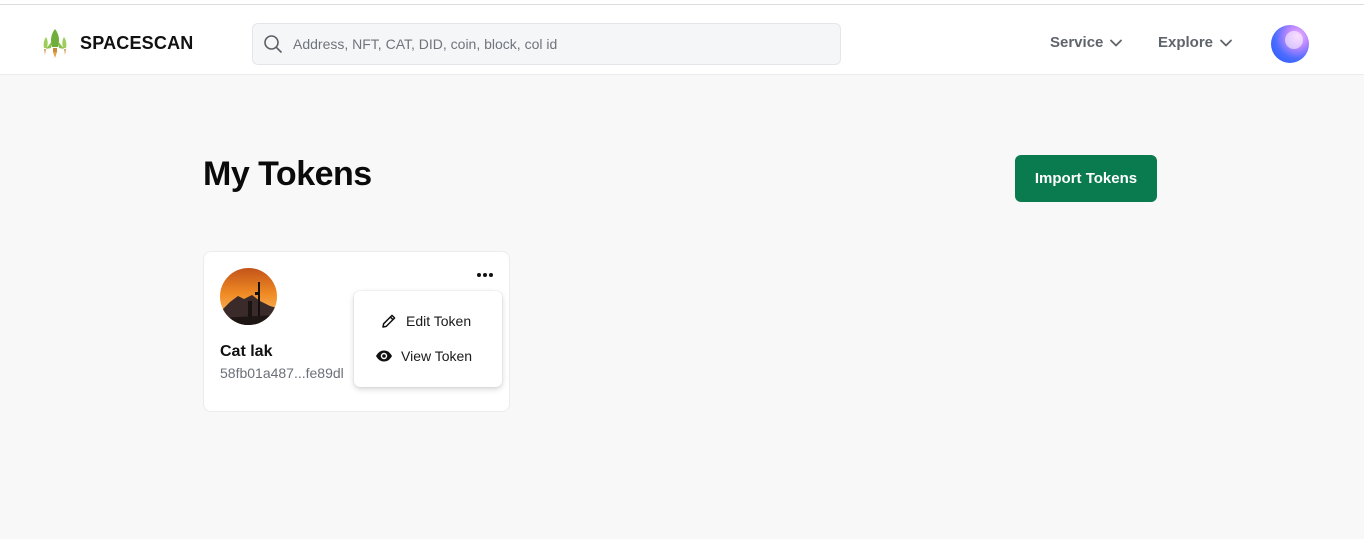 This screenshot has height=539, width=1364. What do you see at coordinates (55, 43) in the screenshot?
I see `rocket-logo-icon` at bounding box center [55, 43].